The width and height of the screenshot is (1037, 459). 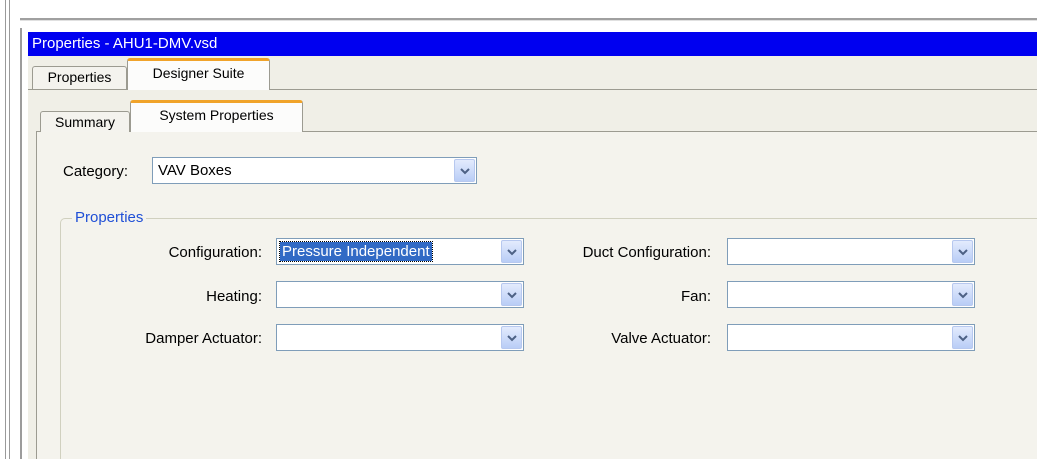 What do you see at coordinates (234, 296) in the screenshot?
I see `heating-label: Heating:` at bounding box center [234, 296].